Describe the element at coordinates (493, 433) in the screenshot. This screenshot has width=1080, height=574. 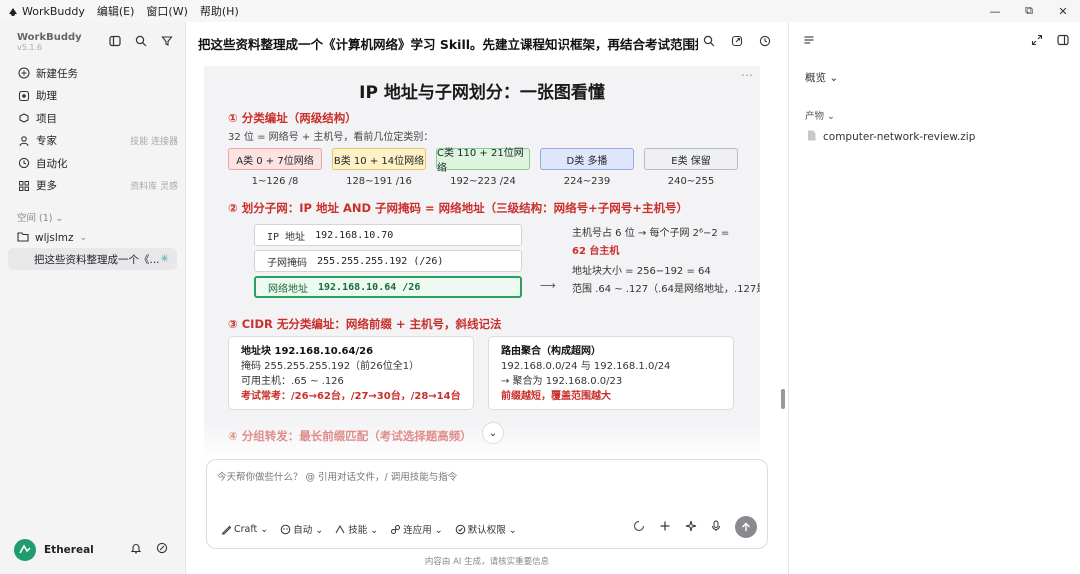
I see `chevron-down-icon: ⌄` at that location.